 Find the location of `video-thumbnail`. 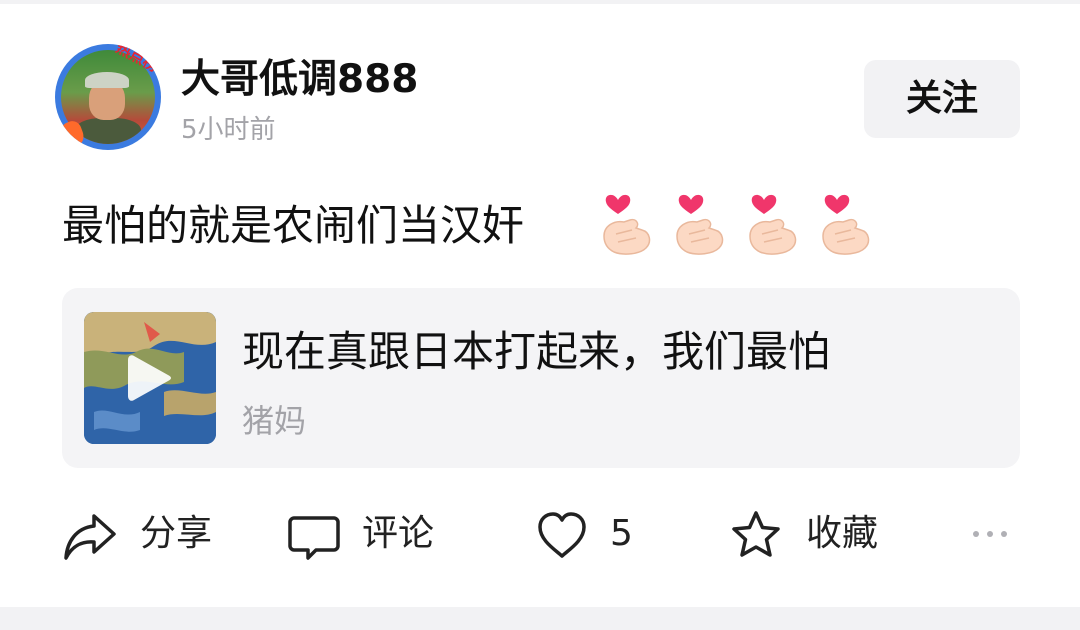

video-thumbnail is located at coordinates (150, 378).